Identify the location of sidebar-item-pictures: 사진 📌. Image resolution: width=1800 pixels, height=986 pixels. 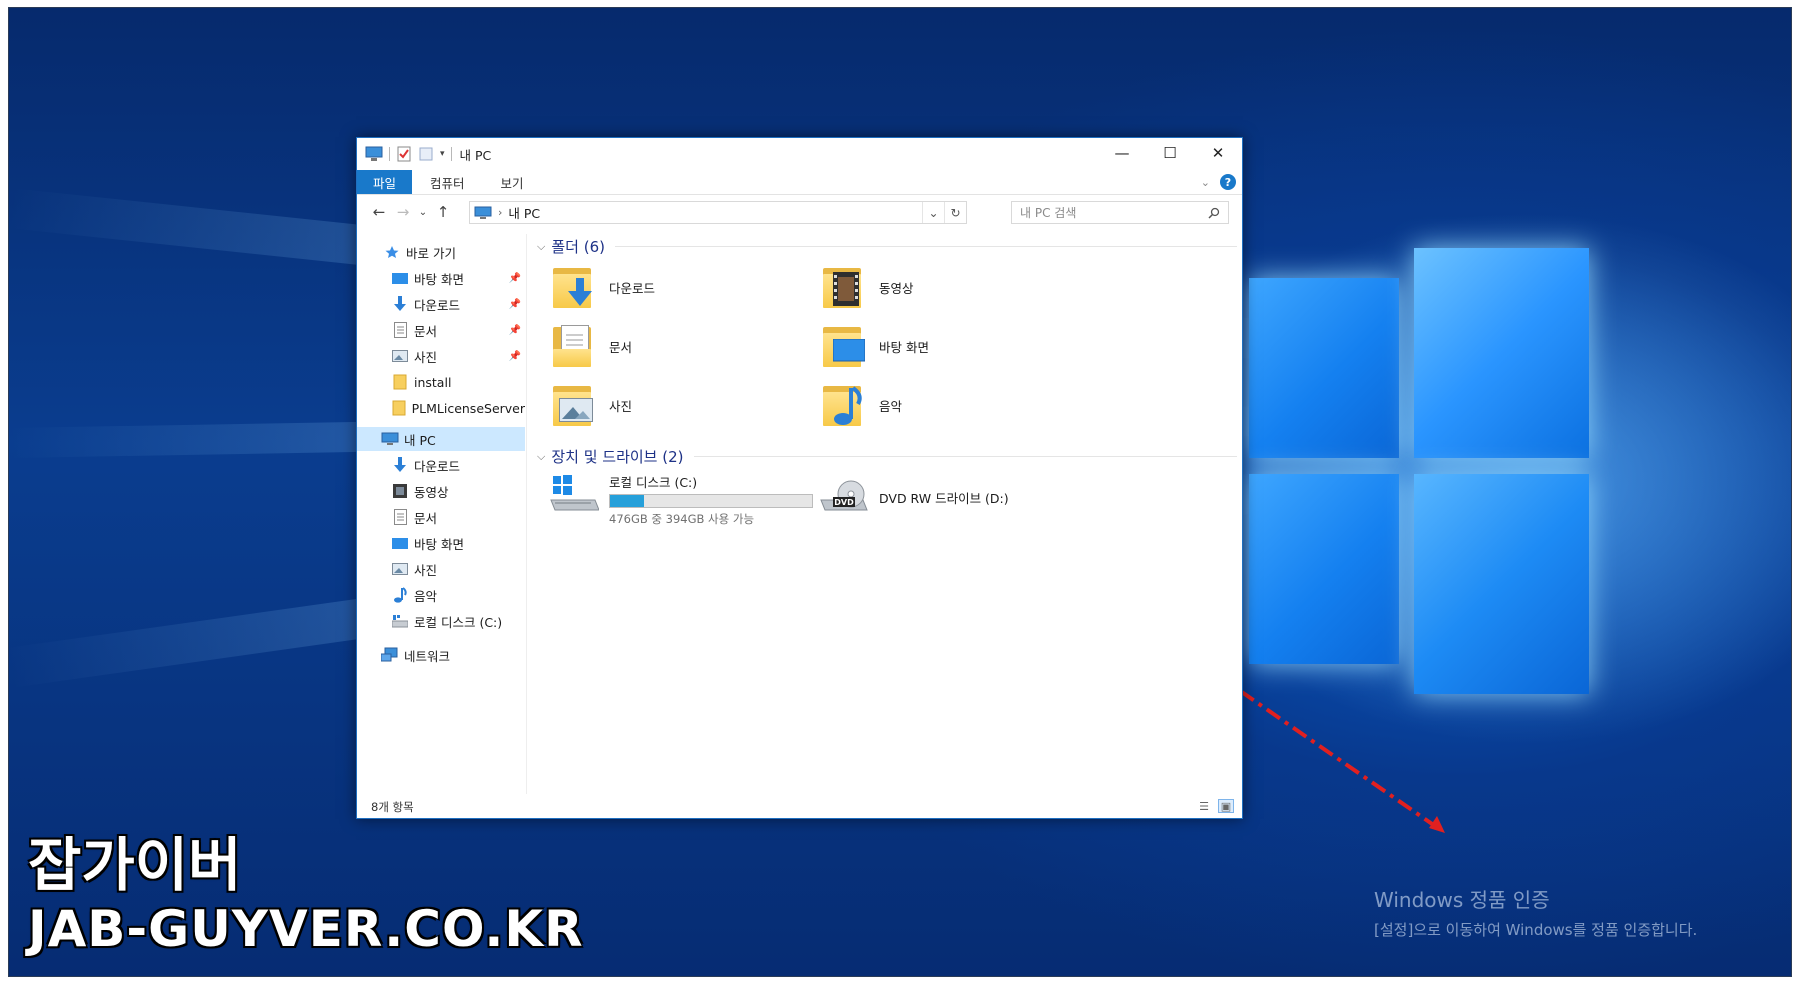
(441, 356).